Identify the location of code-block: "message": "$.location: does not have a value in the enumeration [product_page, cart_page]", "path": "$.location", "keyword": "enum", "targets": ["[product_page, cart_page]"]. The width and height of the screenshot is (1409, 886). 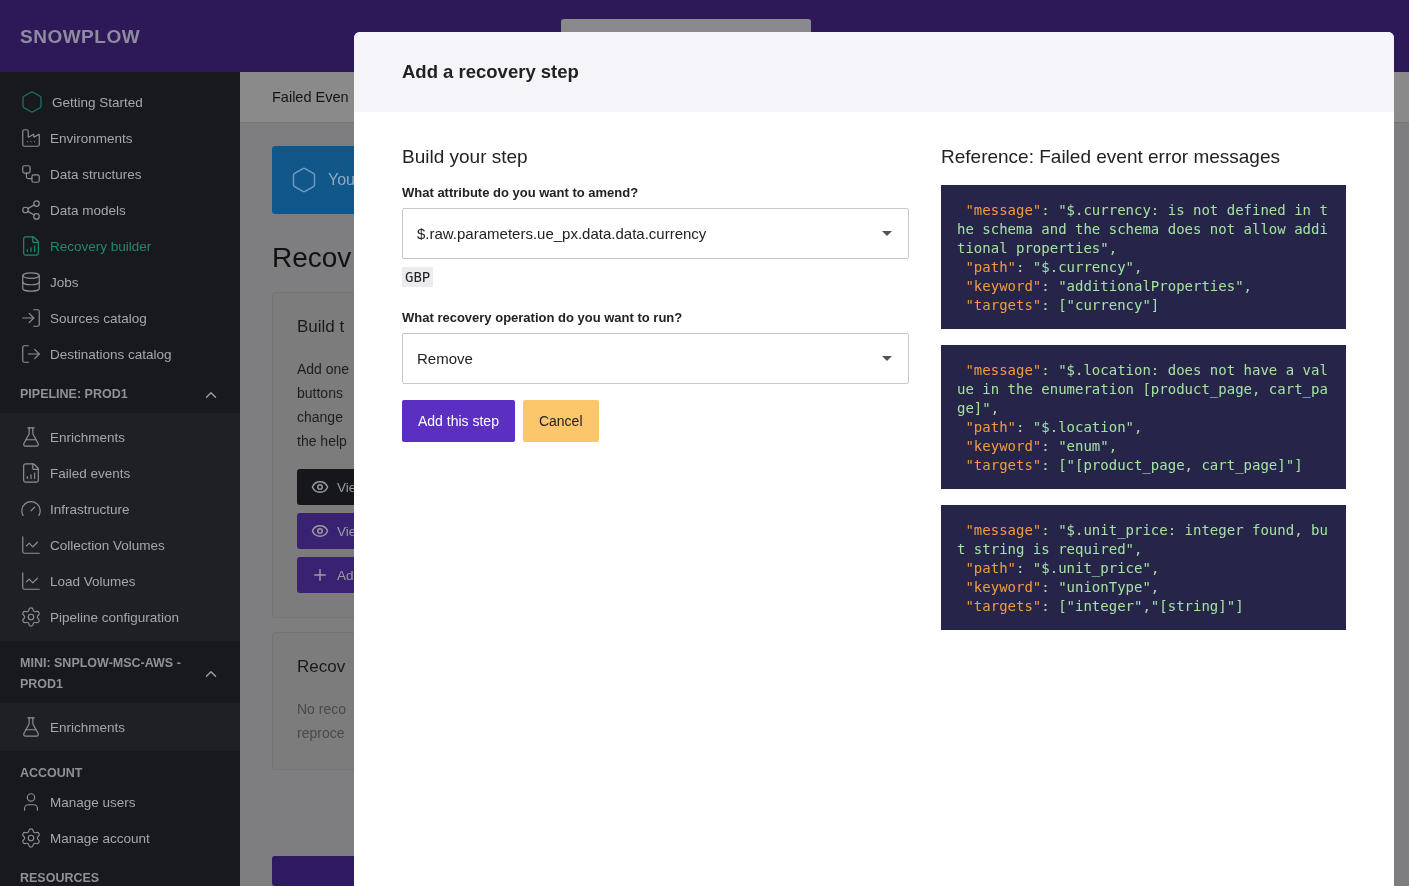
(1143, 417).